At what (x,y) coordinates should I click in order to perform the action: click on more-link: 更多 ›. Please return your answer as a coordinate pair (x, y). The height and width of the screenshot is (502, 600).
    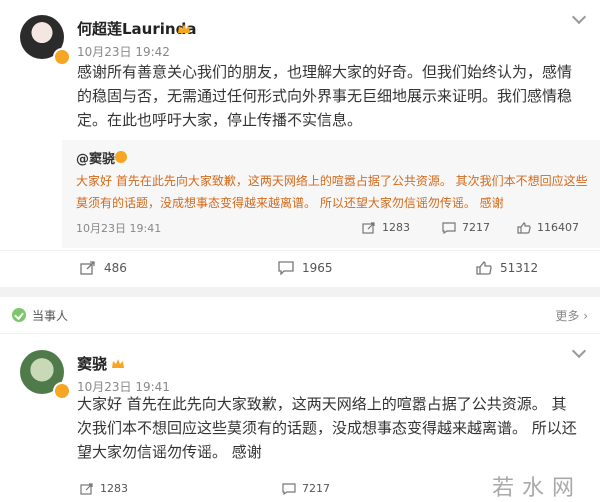
    Looking at the image, I should click on (571, 315).